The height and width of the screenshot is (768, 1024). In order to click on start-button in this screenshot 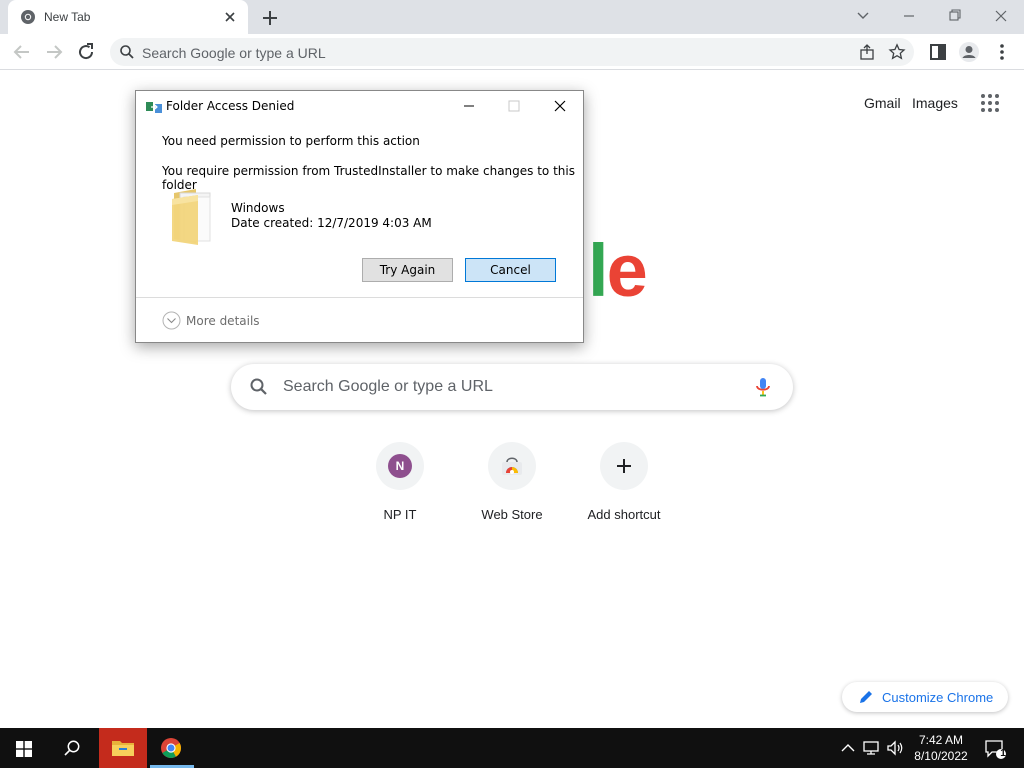, I will do `click(24, 748)`.